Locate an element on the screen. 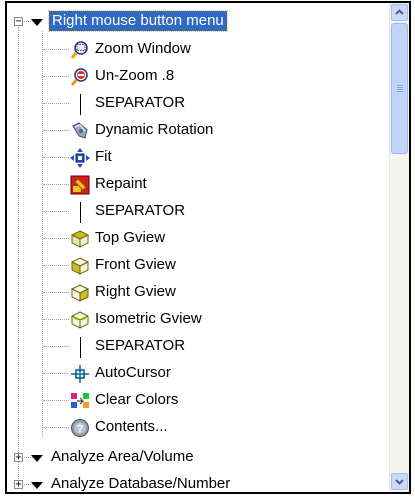 Image resolution: width=415 pixels, height=497 pixels. tree-item-dynamic-rotation: Dynamic Rotation is located at coordinates (199, 131).